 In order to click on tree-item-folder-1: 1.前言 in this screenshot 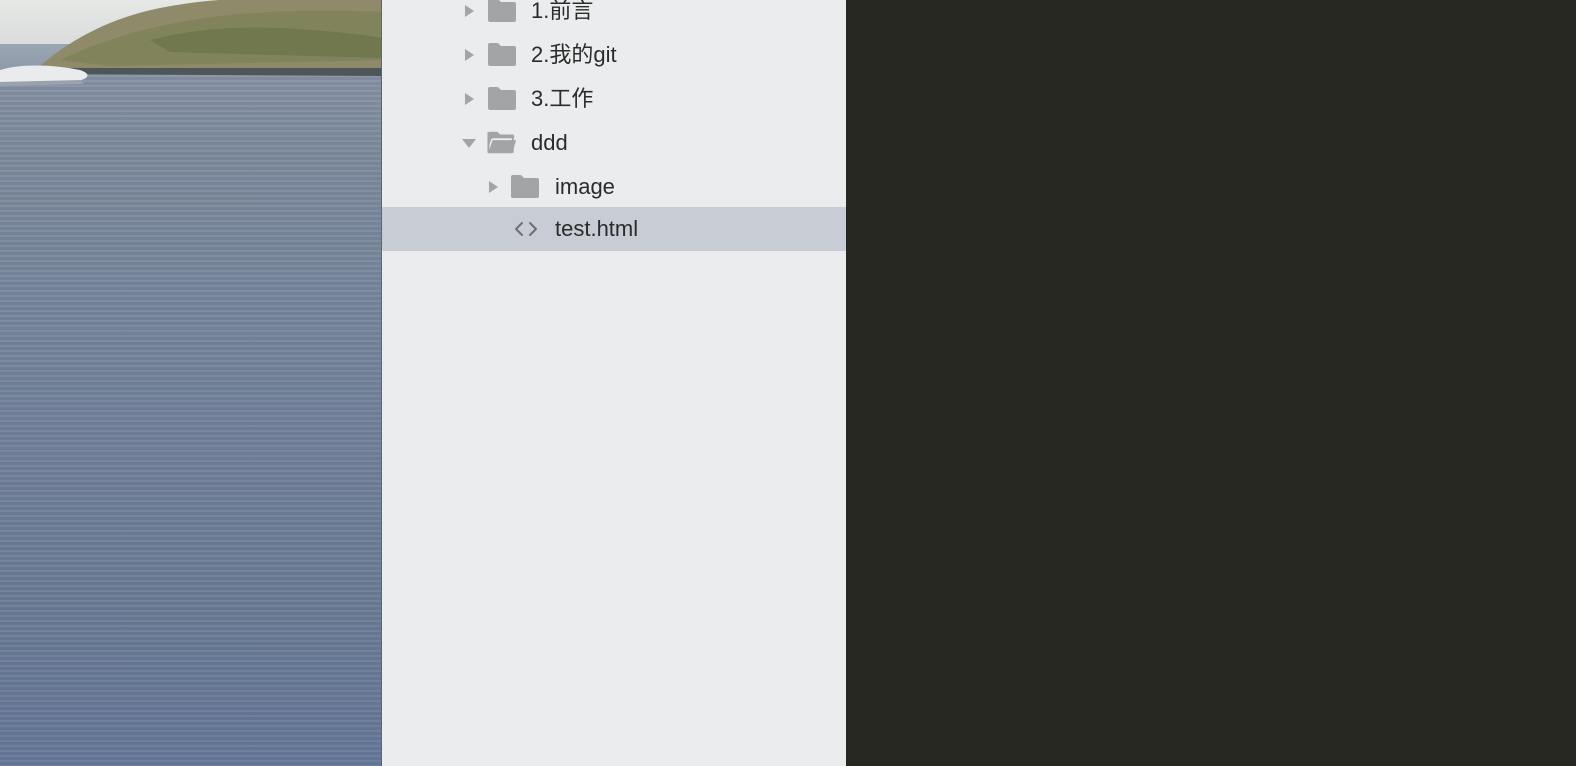, I will do `click(614, 16)`.